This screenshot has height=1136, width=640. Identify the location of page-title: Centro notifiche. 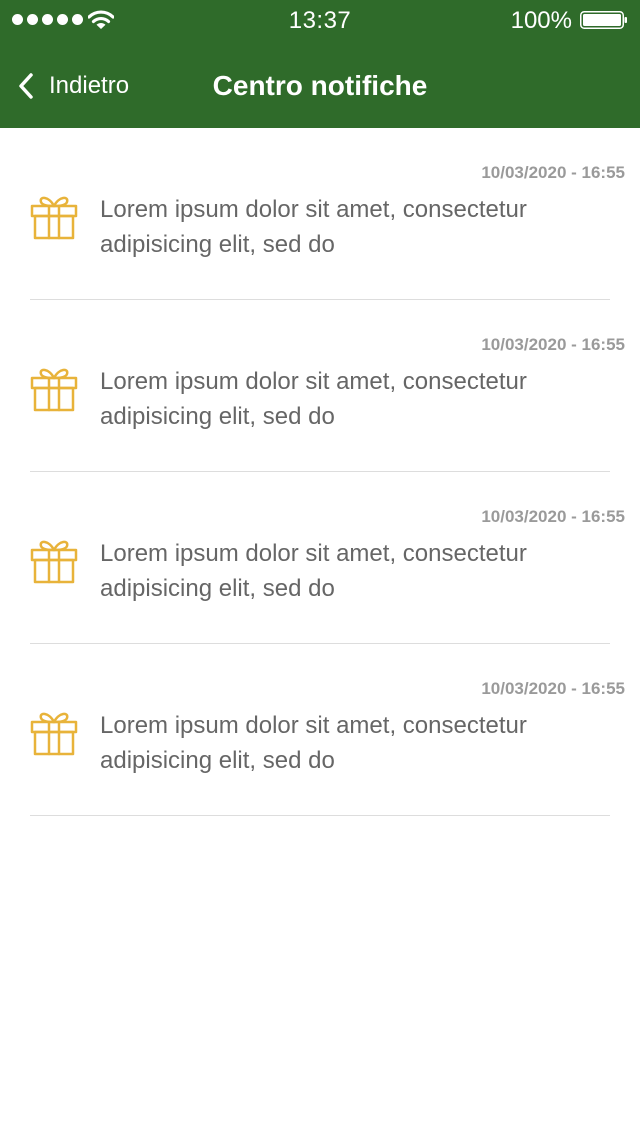
(320, 85).